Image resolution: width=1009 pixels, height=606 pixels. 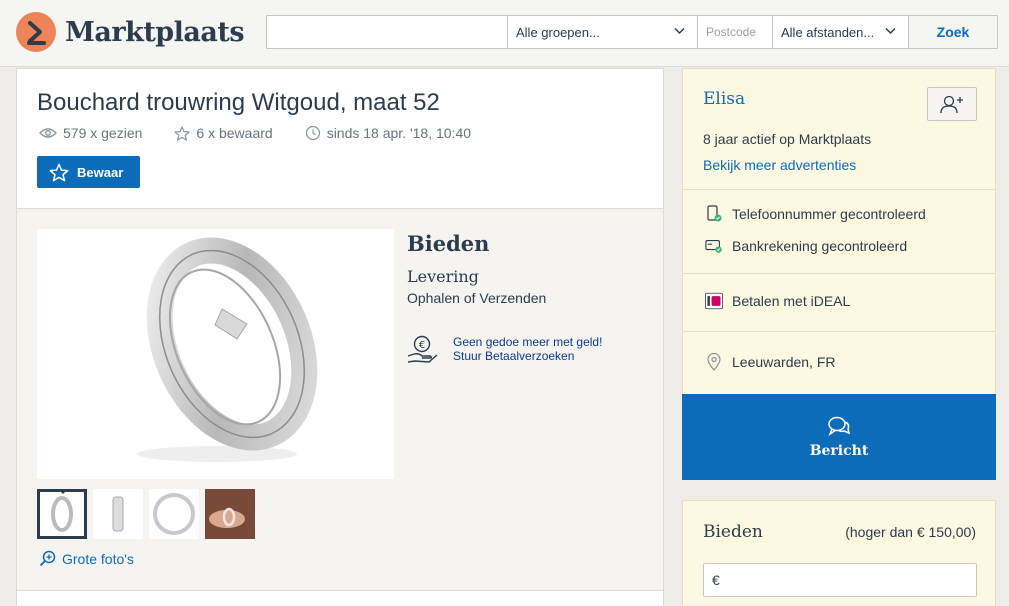 What do you see at coordinates (227, 349) in the screenshot?
I see `ring-photo` at bounding box center [227, 349].